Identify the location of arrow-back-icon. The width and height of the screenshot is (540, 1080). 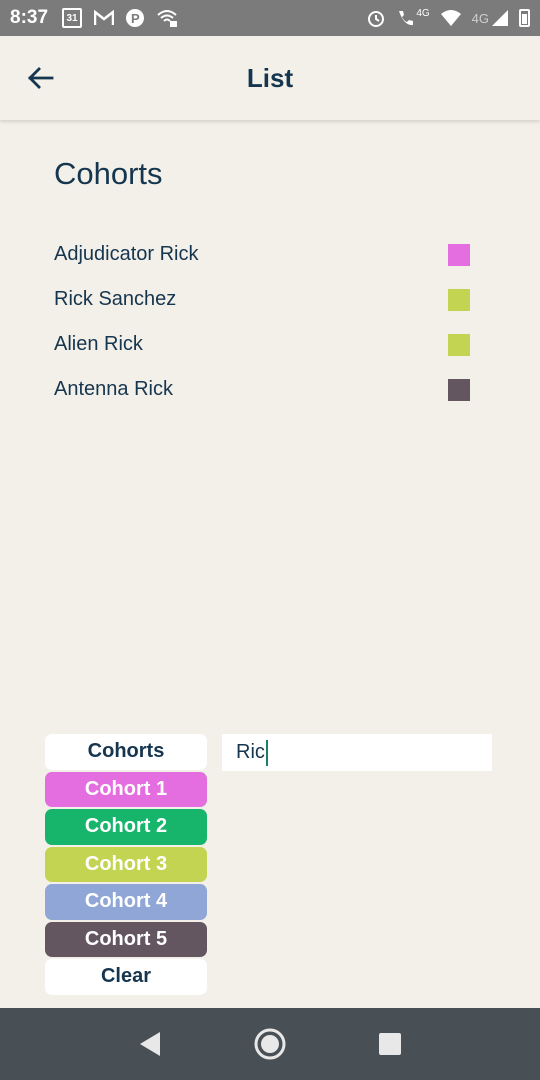
(41, 78).